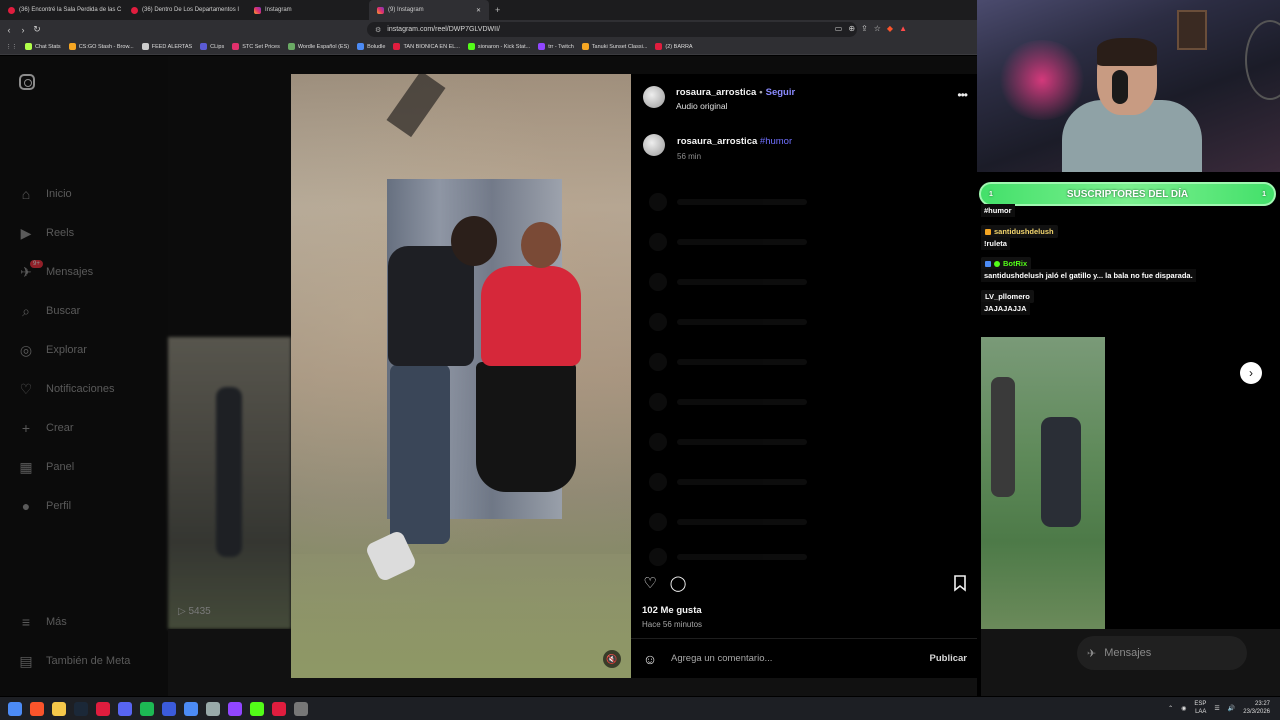  Describe the element at coordinates (60, 467) in the screenshot. I see `sidebar-item-label: Panel` at that location.